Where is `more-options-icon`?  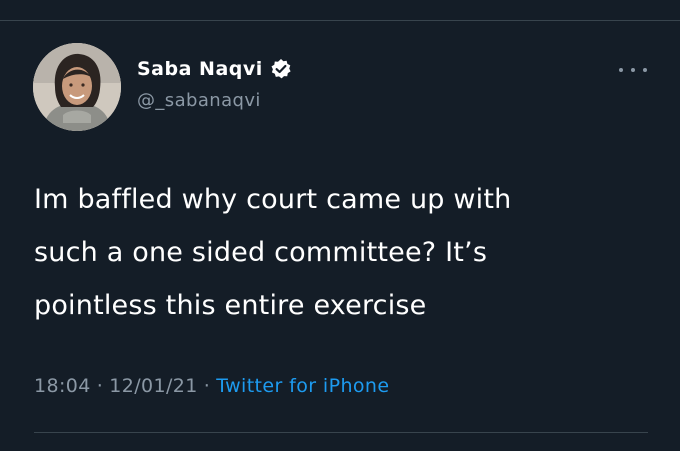
more-options-icon is located at coordinates (633, 70).